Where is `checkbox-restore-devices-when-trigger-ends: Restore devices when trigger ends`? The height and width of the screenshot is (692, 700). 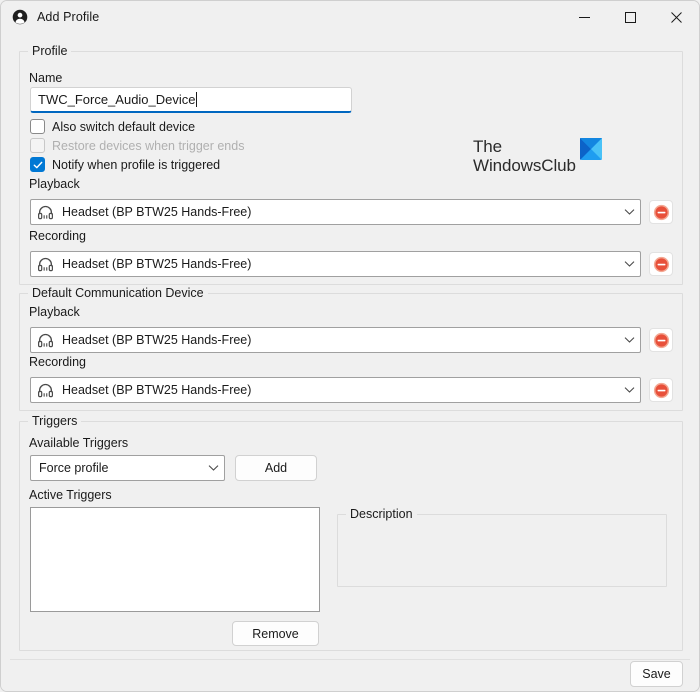 checkbox-restore-devices-when-trigger-ends: Restore devices when trigger ends is located at coordinates (137, 145).